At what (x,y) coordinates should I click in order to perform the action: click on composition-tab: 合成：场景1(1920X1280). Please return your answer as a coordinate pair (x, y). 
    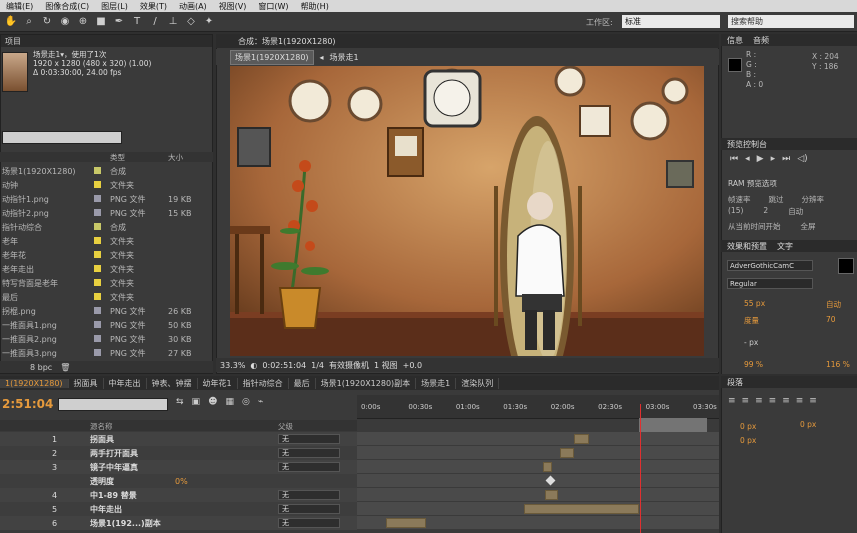
    Looking at the image, I should click on (287, 41).